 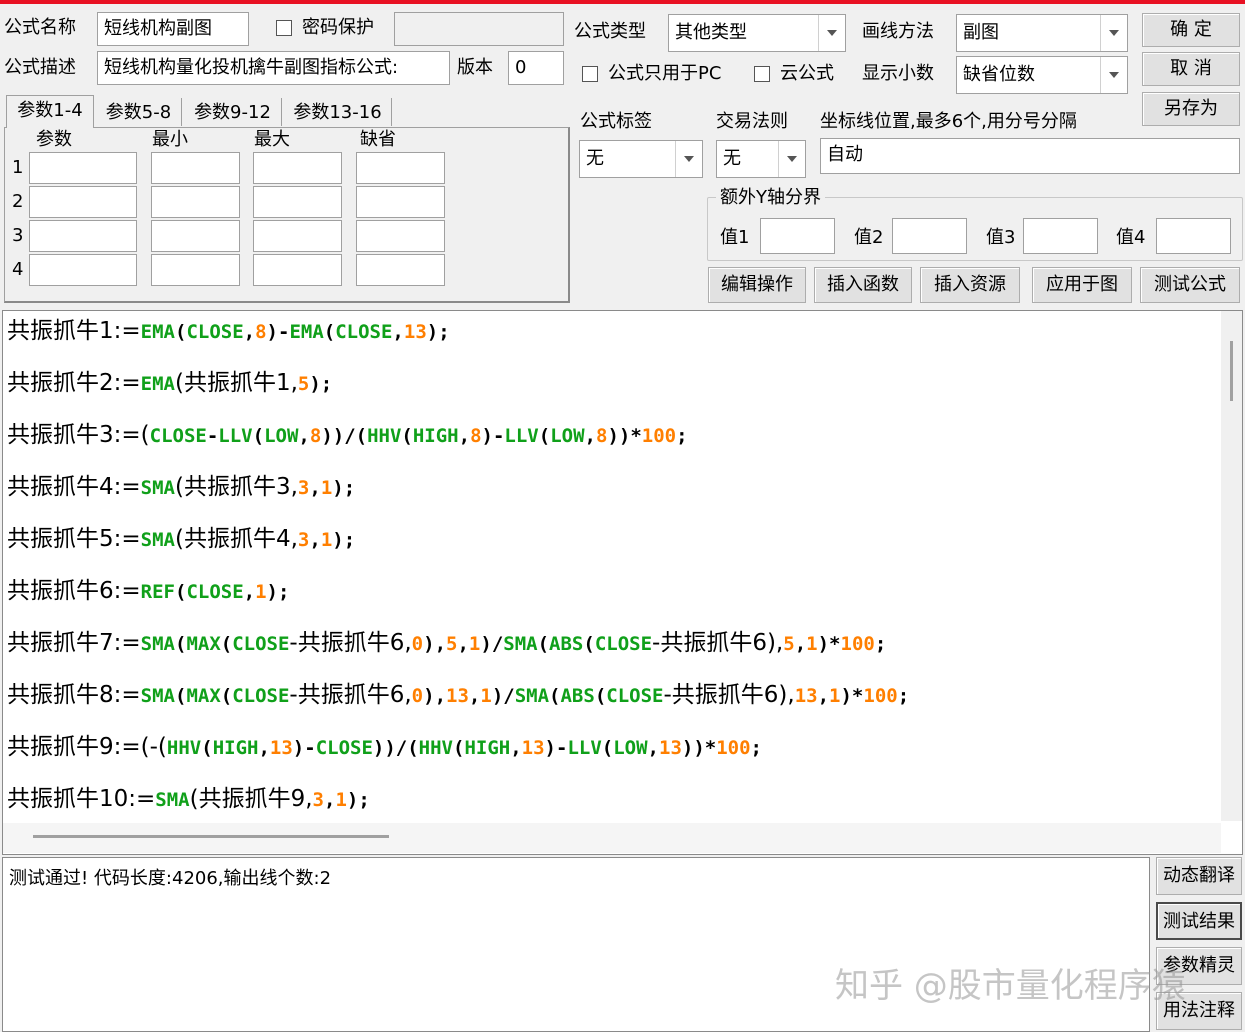 I want to click on formula-tag-select: 无, so click(x=641, y=159).